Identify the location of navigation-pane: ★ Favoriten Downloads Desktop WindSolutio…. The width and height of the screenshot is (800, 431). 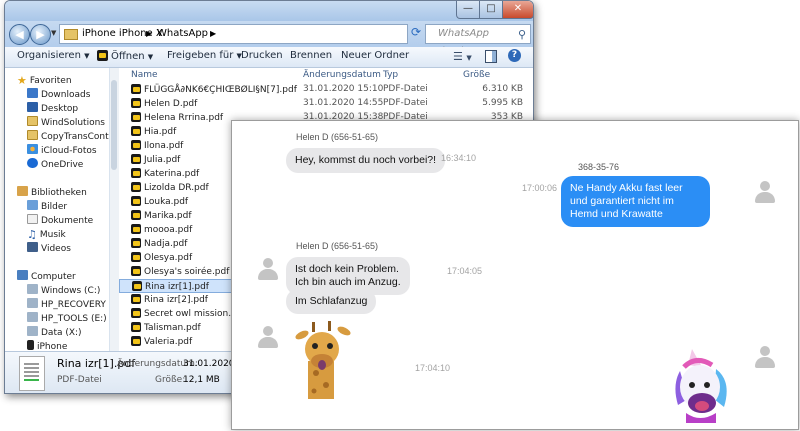
(62, 210).